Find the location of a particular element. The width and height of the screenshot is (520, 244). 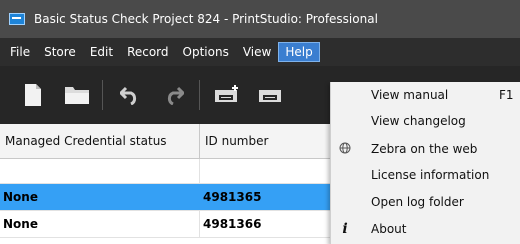

menu-item-view-changelog: View changelog is located at coordinates (425, 121).